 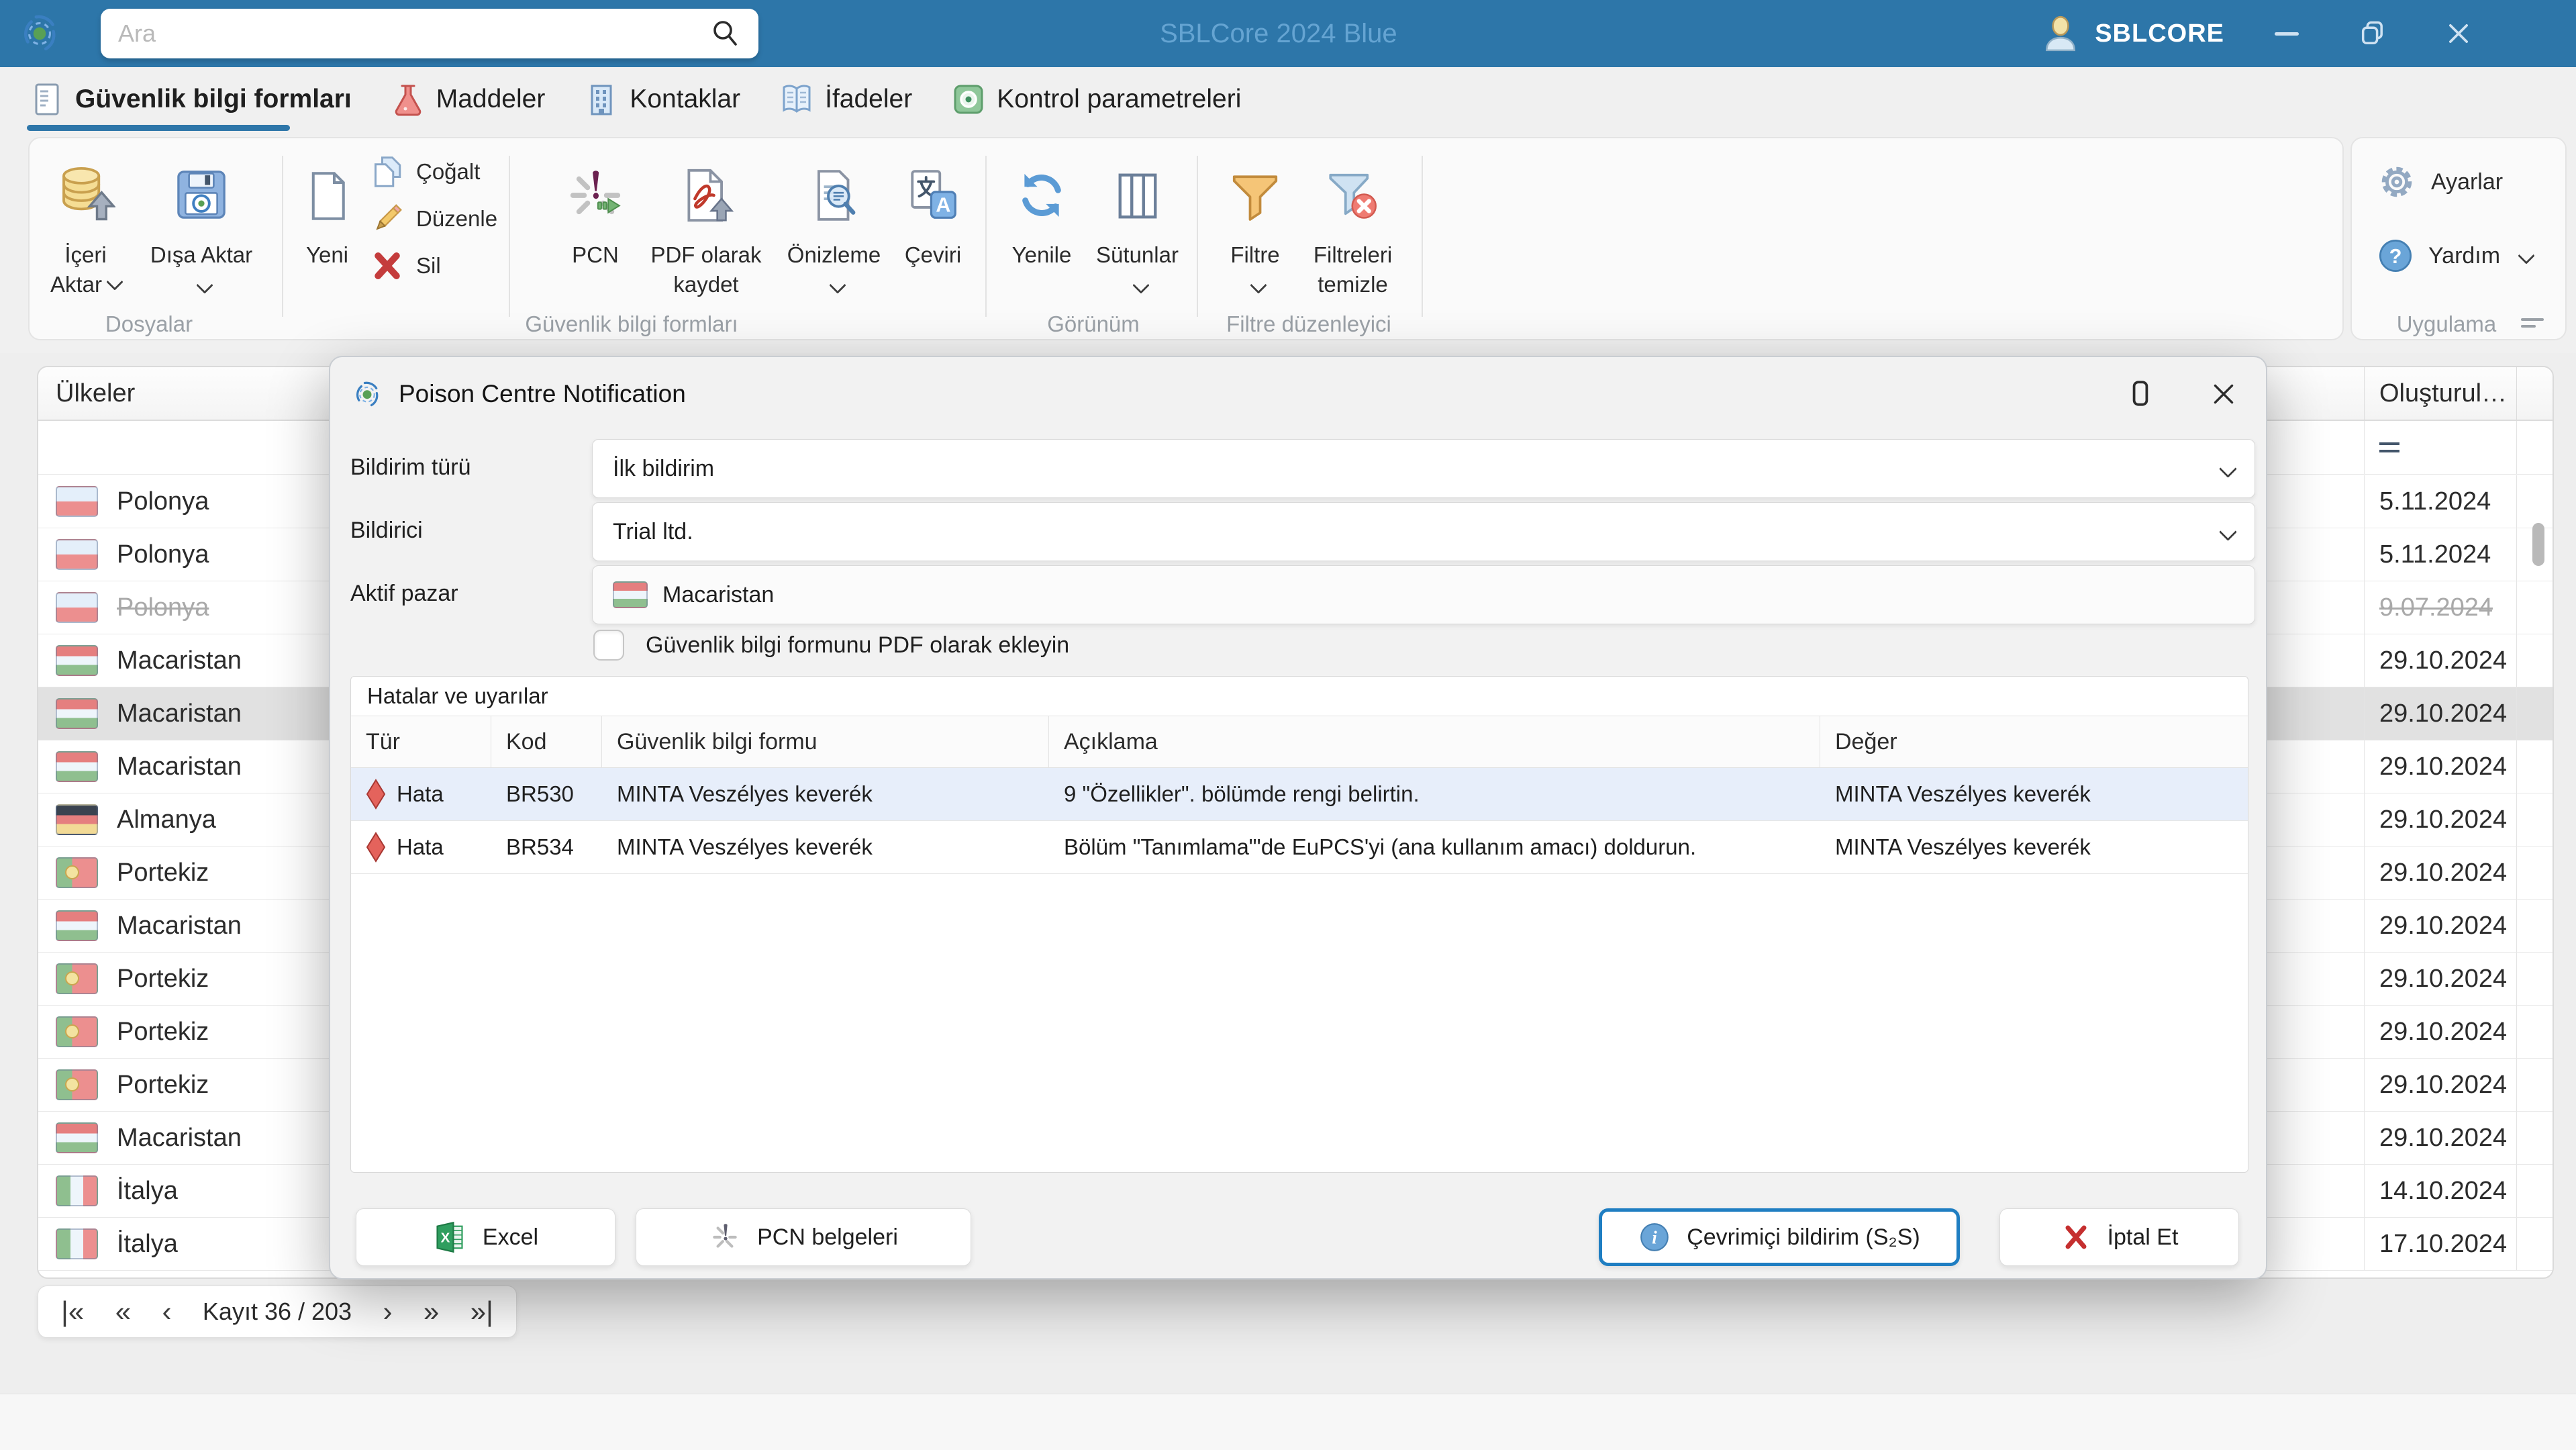 What do you see at coordinates (1423, 594) in the screenshot?
I see `active-market-field: Macaristan` at bounding box center [1423, 594].